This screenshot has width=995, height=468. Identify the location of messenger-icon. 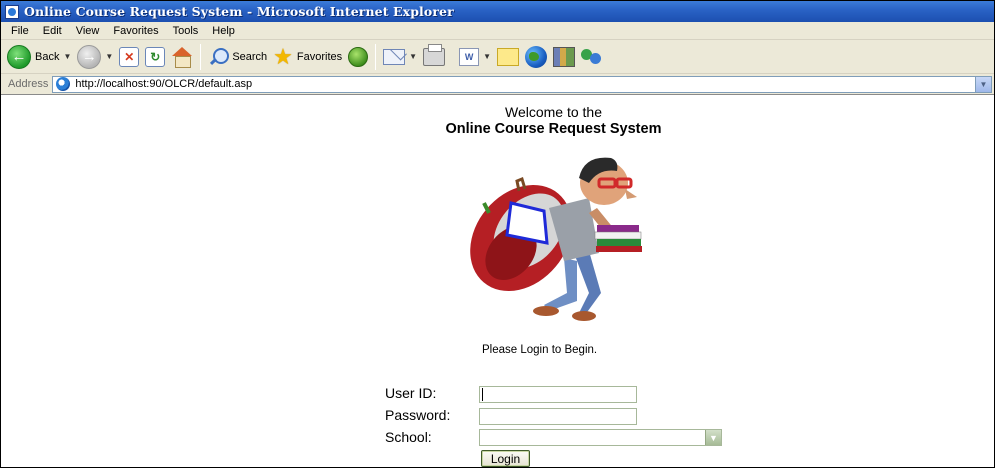
(592, 57).